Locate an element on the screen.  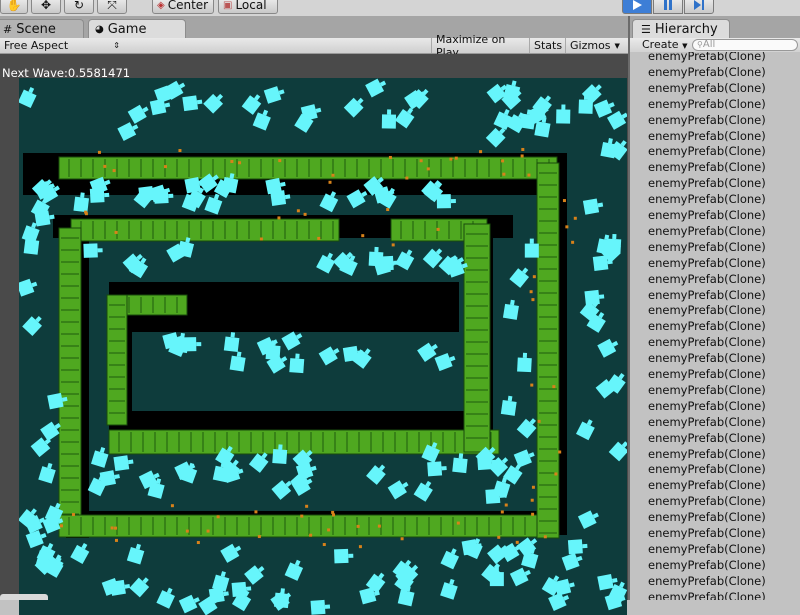
stats-toggle: Stats is located at coordinates (547, 45).